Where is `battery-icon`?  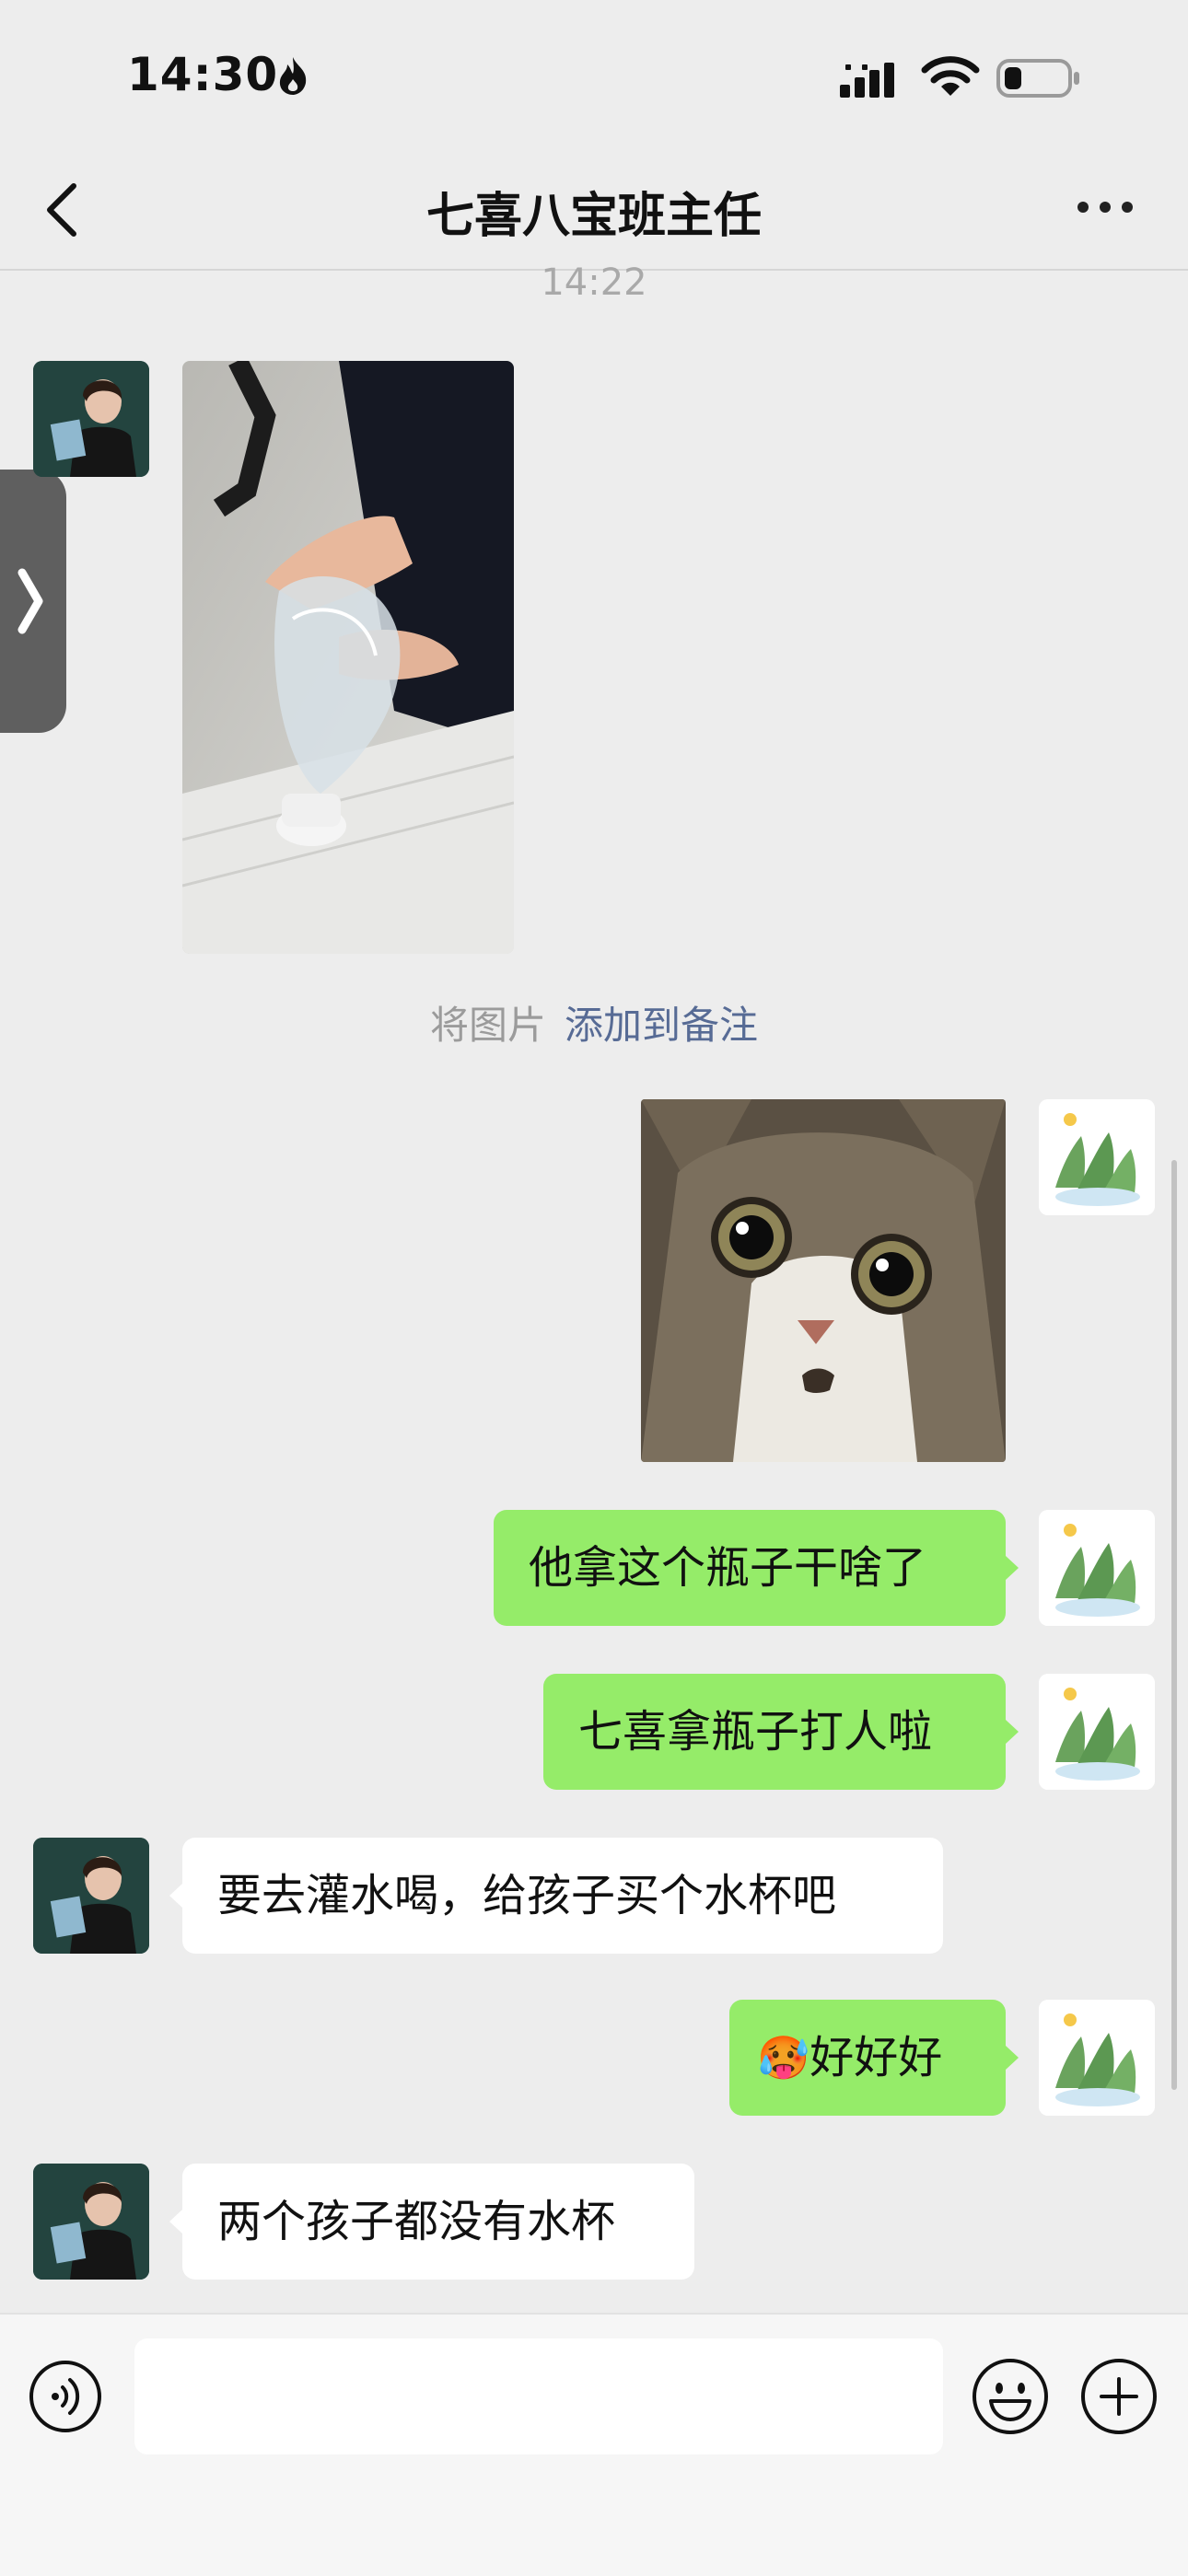
battery-icon is located at coordinates (1037, 78).